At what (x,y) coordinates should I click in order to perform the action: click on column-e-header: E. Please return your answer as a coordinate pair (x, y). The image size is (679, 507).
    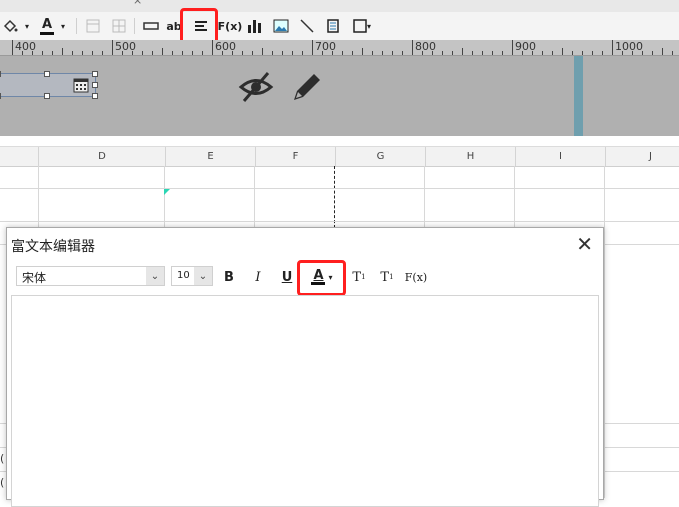
    Looking at the image, I should click on (210, 156).